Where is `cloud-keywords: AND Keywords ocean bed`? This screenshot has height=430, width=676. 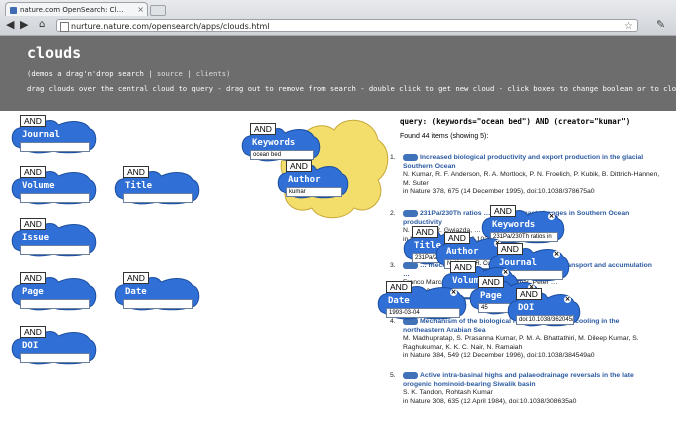 cloud-keywords: AND Keywords ocean bed is located at coordinates (281, 142).